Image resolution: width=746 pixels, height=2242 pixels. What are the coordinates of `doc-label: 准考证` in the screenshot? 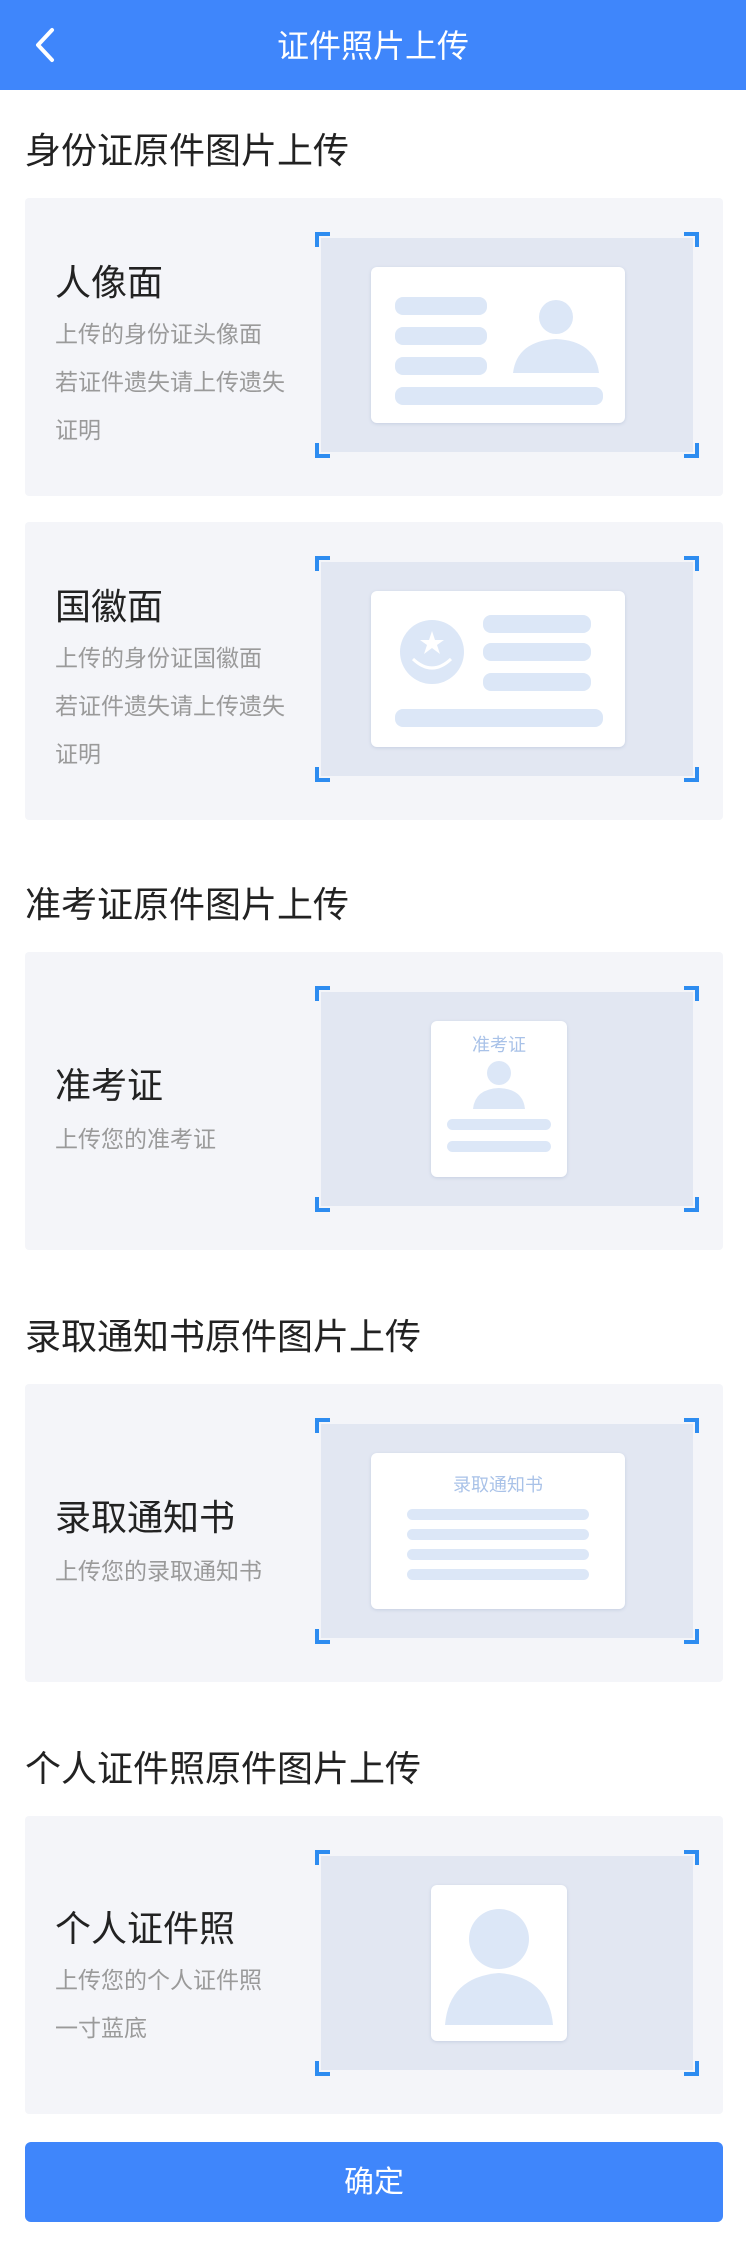 It's located at (499, 1045).